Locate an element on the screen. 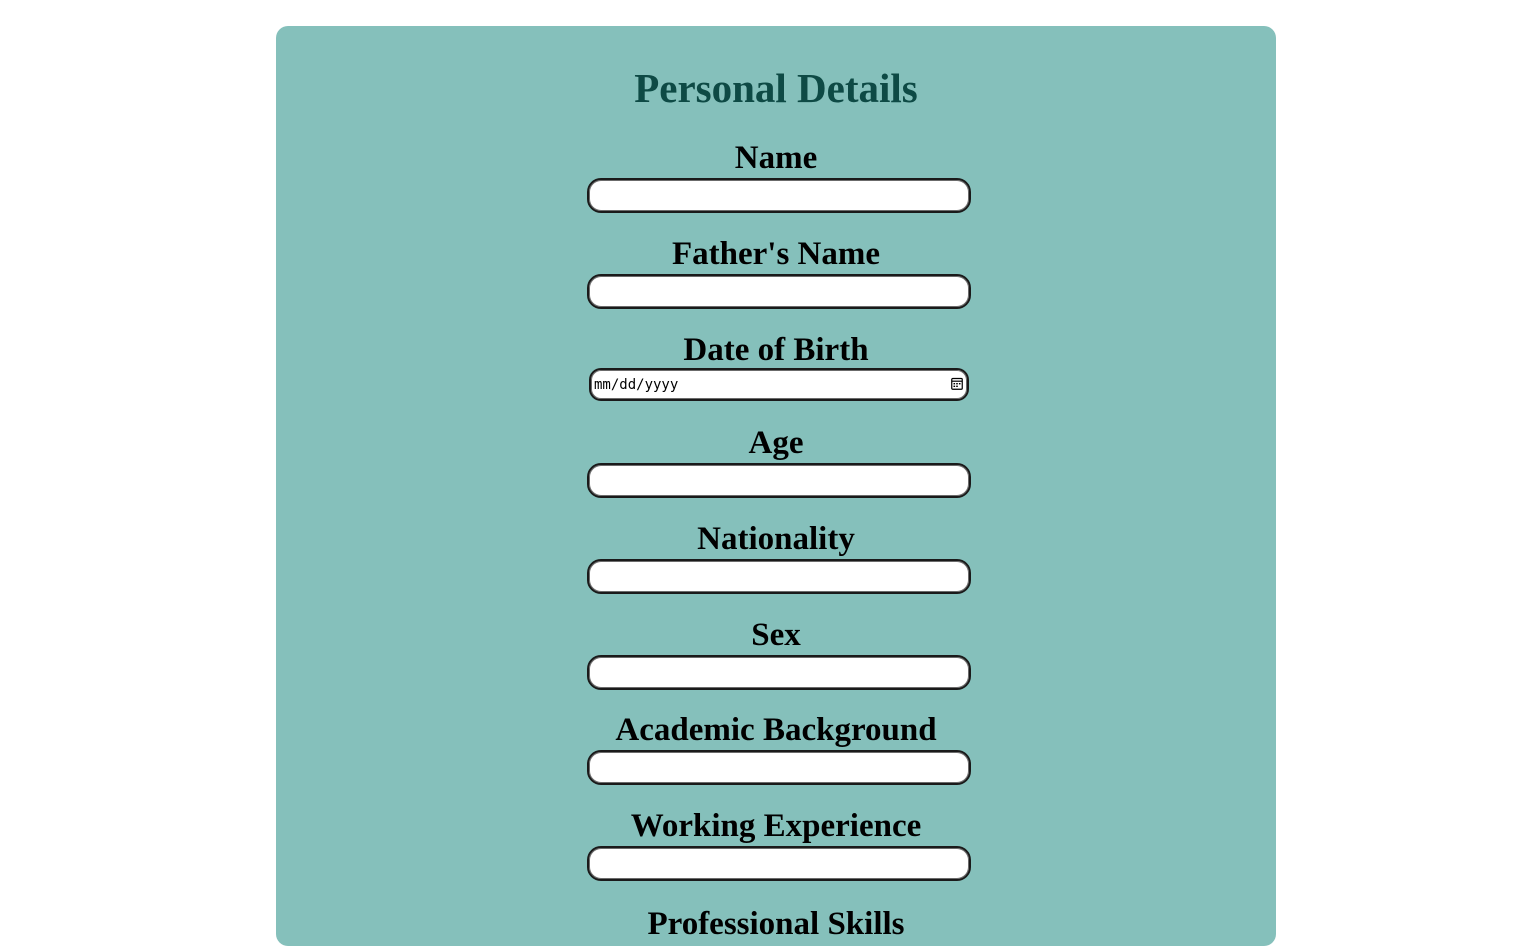 The width and height of the screenshot is (1515, 946). sex-field-group: Sex is located at coordinates (776, 653).